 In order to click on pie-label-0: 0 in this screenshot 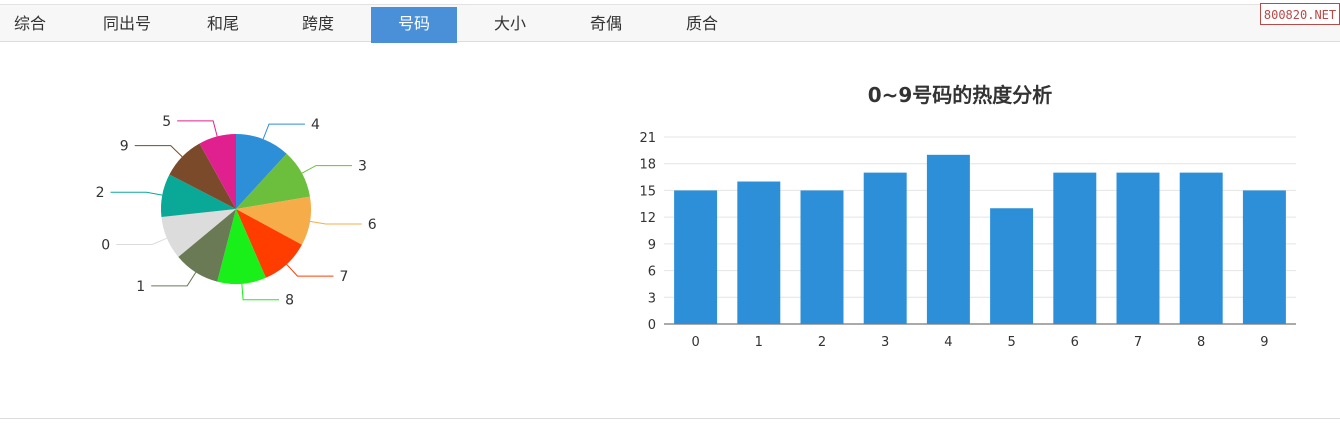, I will do `click(105, 245)`.